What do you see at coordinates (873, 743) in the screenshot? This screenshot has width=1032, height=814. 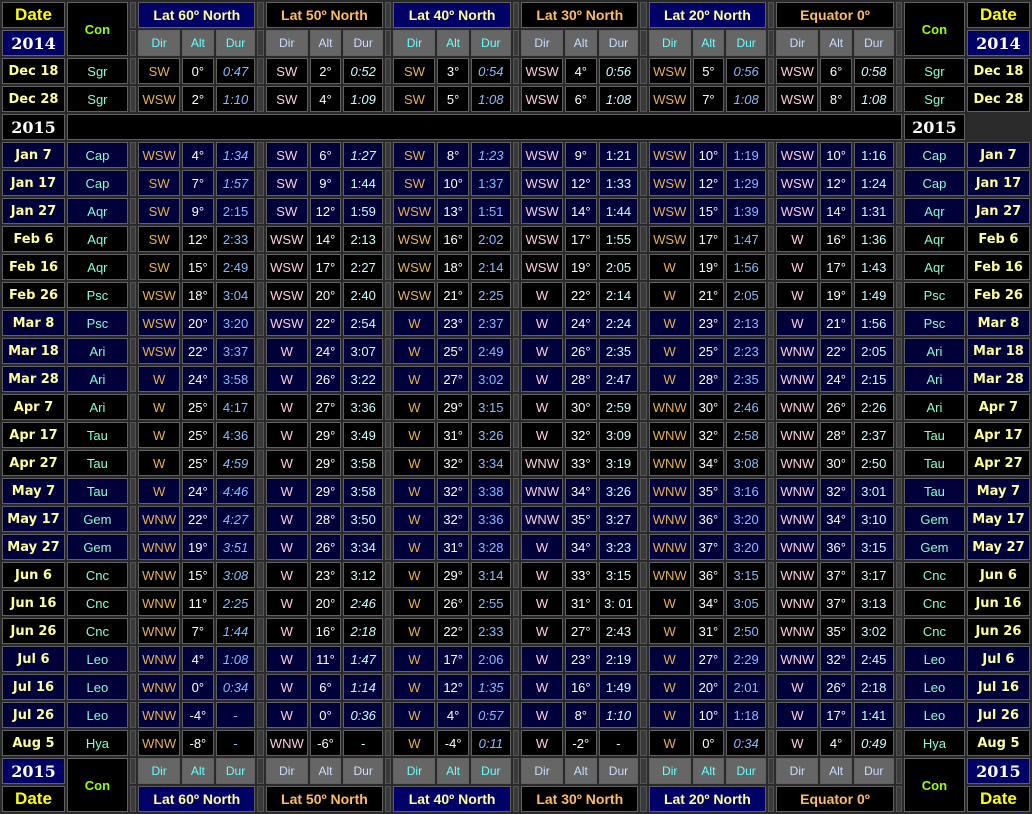 I see `duration-cell: 0:49` at bounding box center [873, 743].